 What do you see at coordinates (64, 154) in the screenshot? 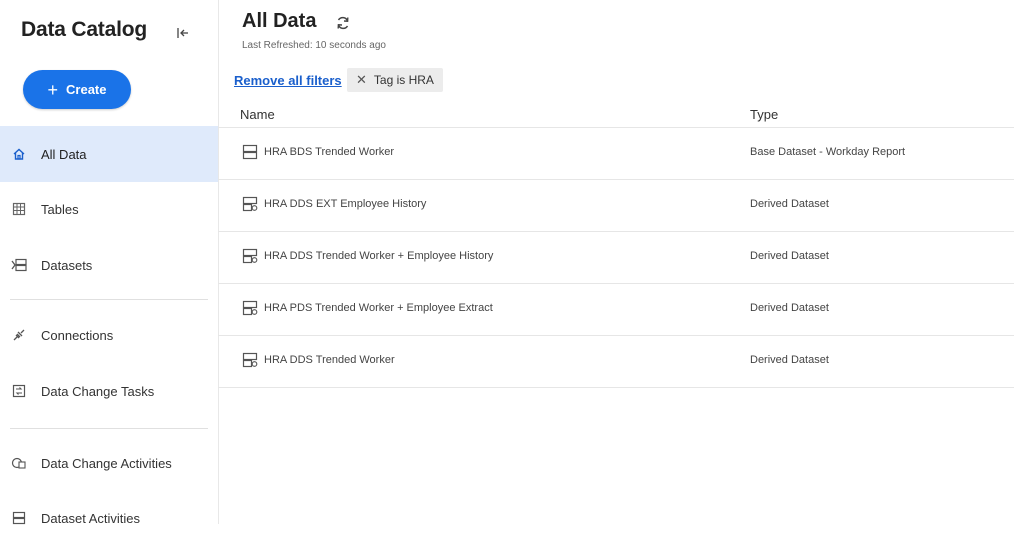
I see `sidebar-item-label: All Data` at bounding box center [64, 154].